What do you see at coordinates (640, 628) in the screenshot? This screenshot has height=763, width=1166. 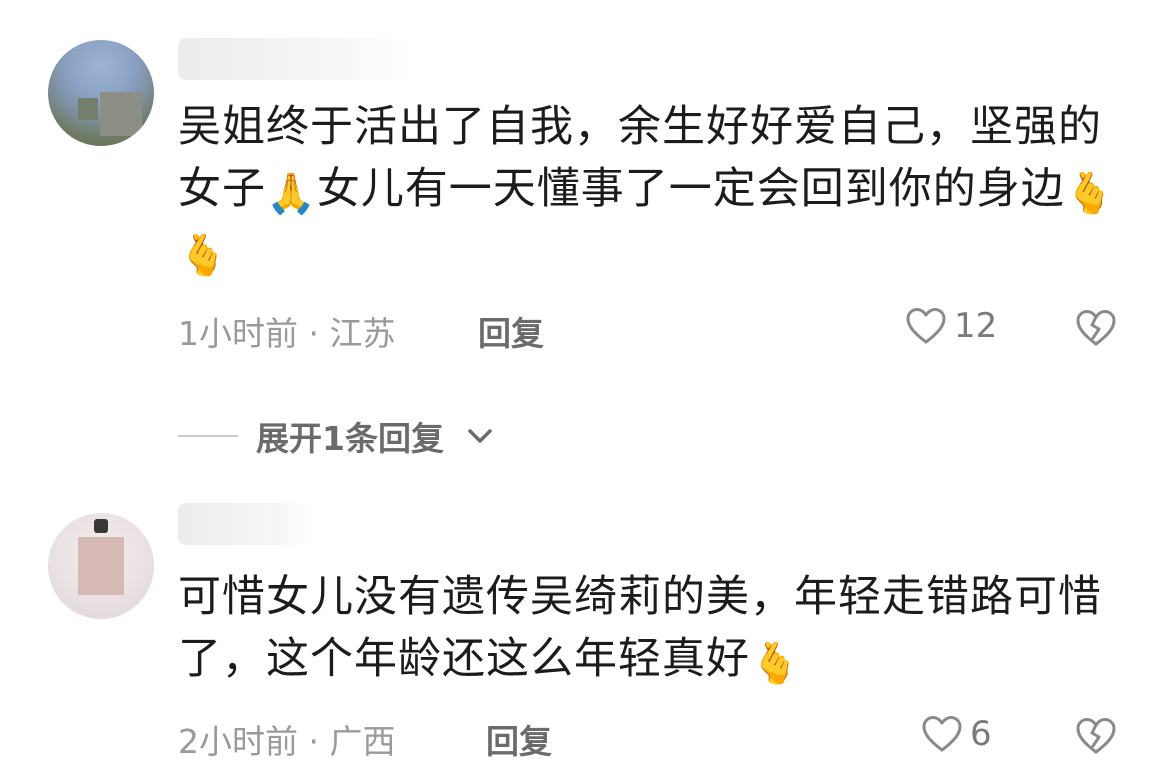 I see `comment-text-part: 可惜女儿没有遗传吴绮莉的美，年轻走错路可惜了，这个年龄还这么年轻真好` at bounding box center [640, 628].